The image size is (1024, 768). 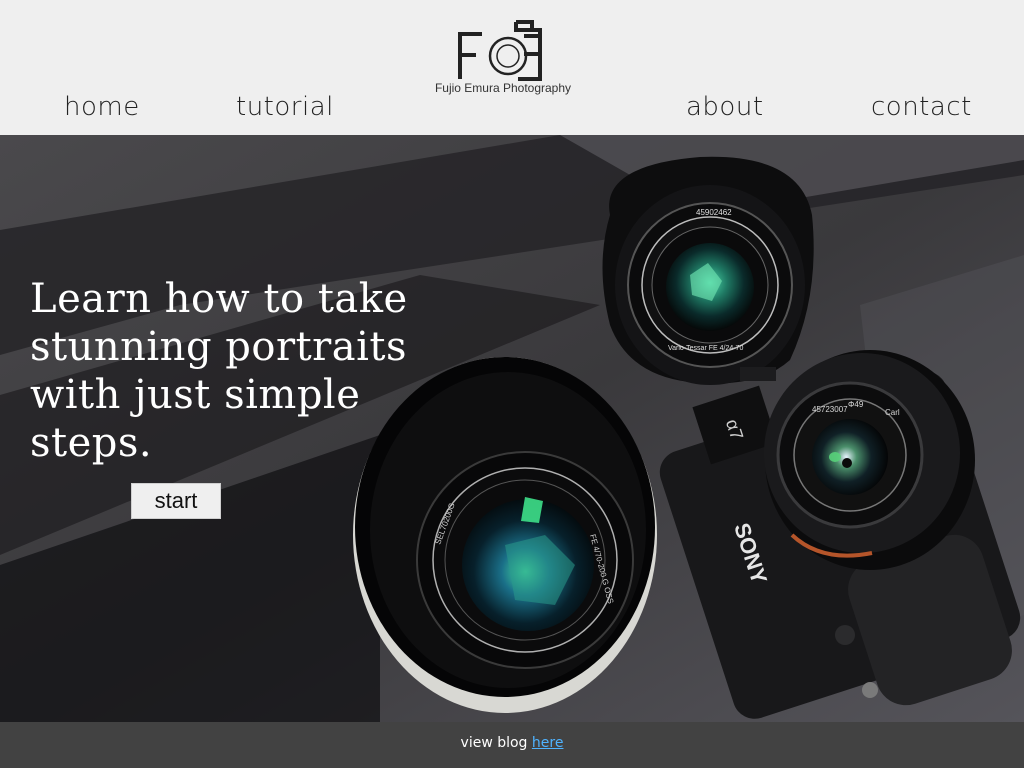 What do you see at coordinates (725, 107) in the screenshot?
I see `nav-about-link: about` at bounding box center [725, 107].